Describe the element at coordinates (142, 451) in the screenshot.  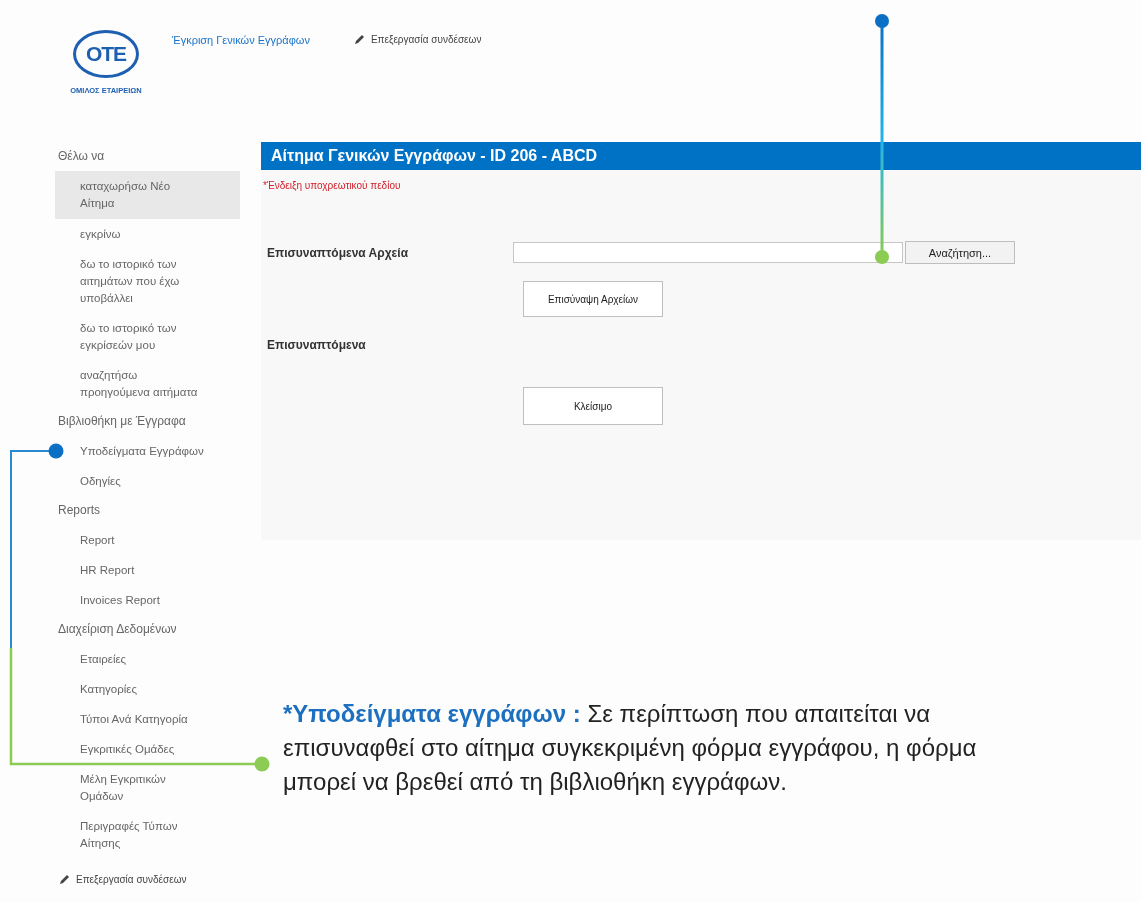
I see `nav-item: Υποδείγματα Εγγράφων` at that location.